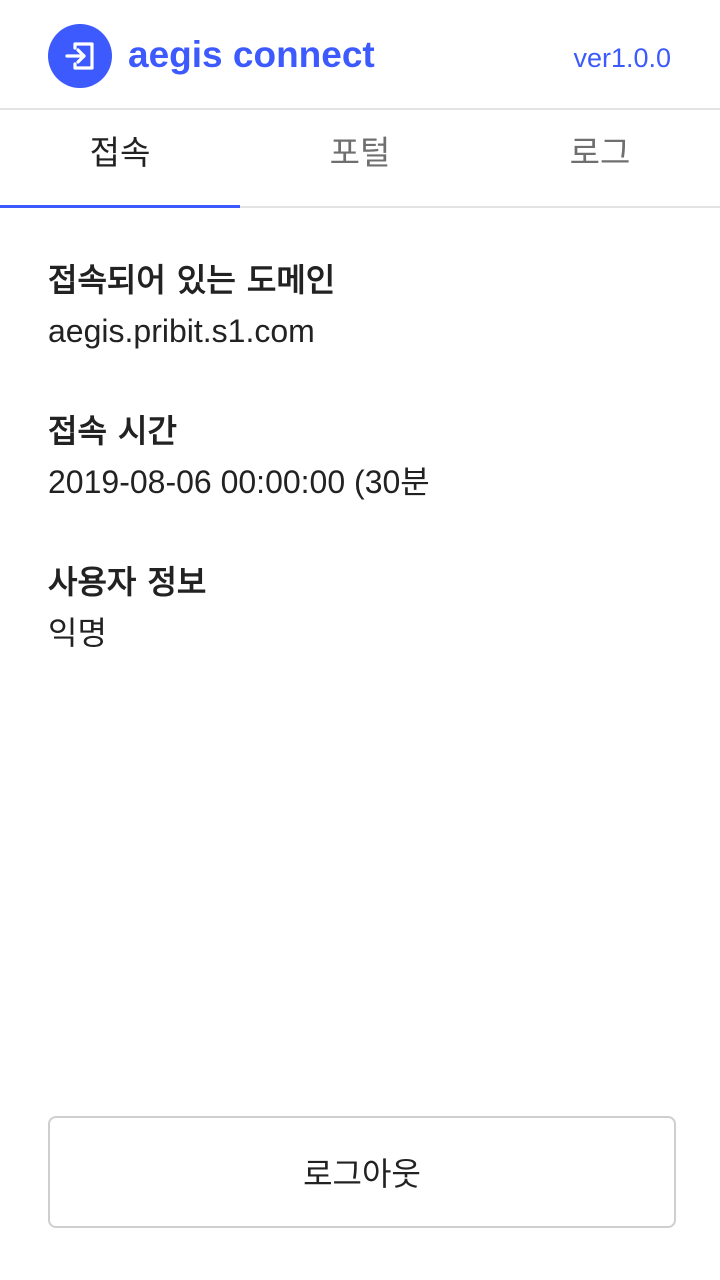 Image resolution: width=720 pixels, height=1280 pixels. I want to click on tab-portal: 포털, so click(360, 158).